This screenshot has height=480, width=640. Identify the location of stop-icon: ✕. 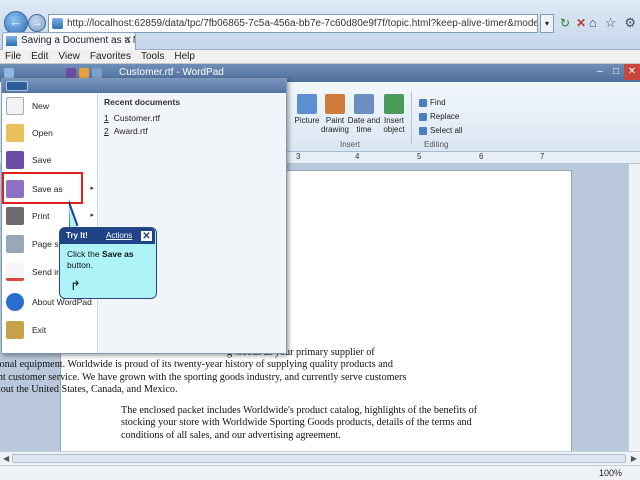
(581, 23).